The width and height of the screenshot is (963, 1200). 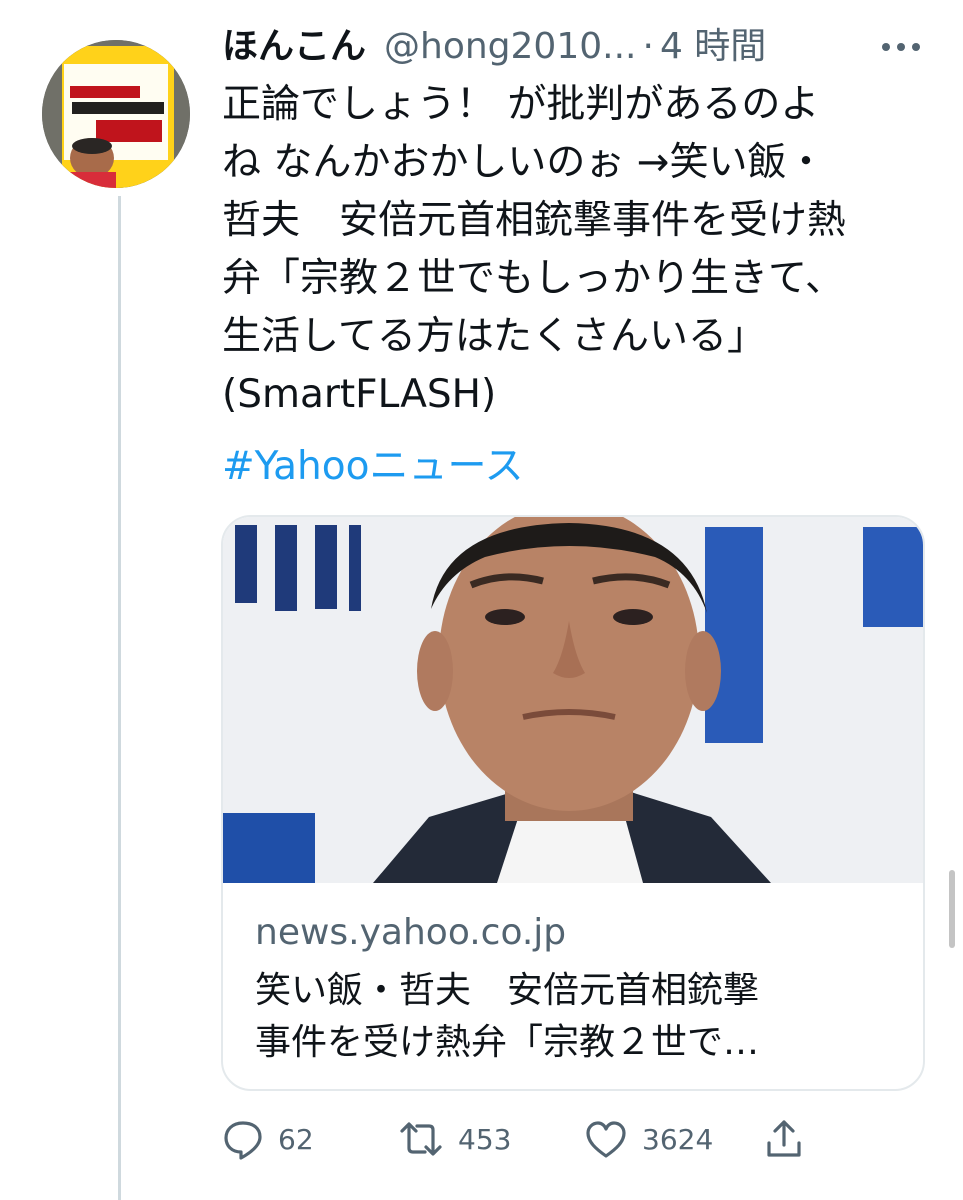 I want to click on tweet-time: 4 時間, so click(x=713, y=47).